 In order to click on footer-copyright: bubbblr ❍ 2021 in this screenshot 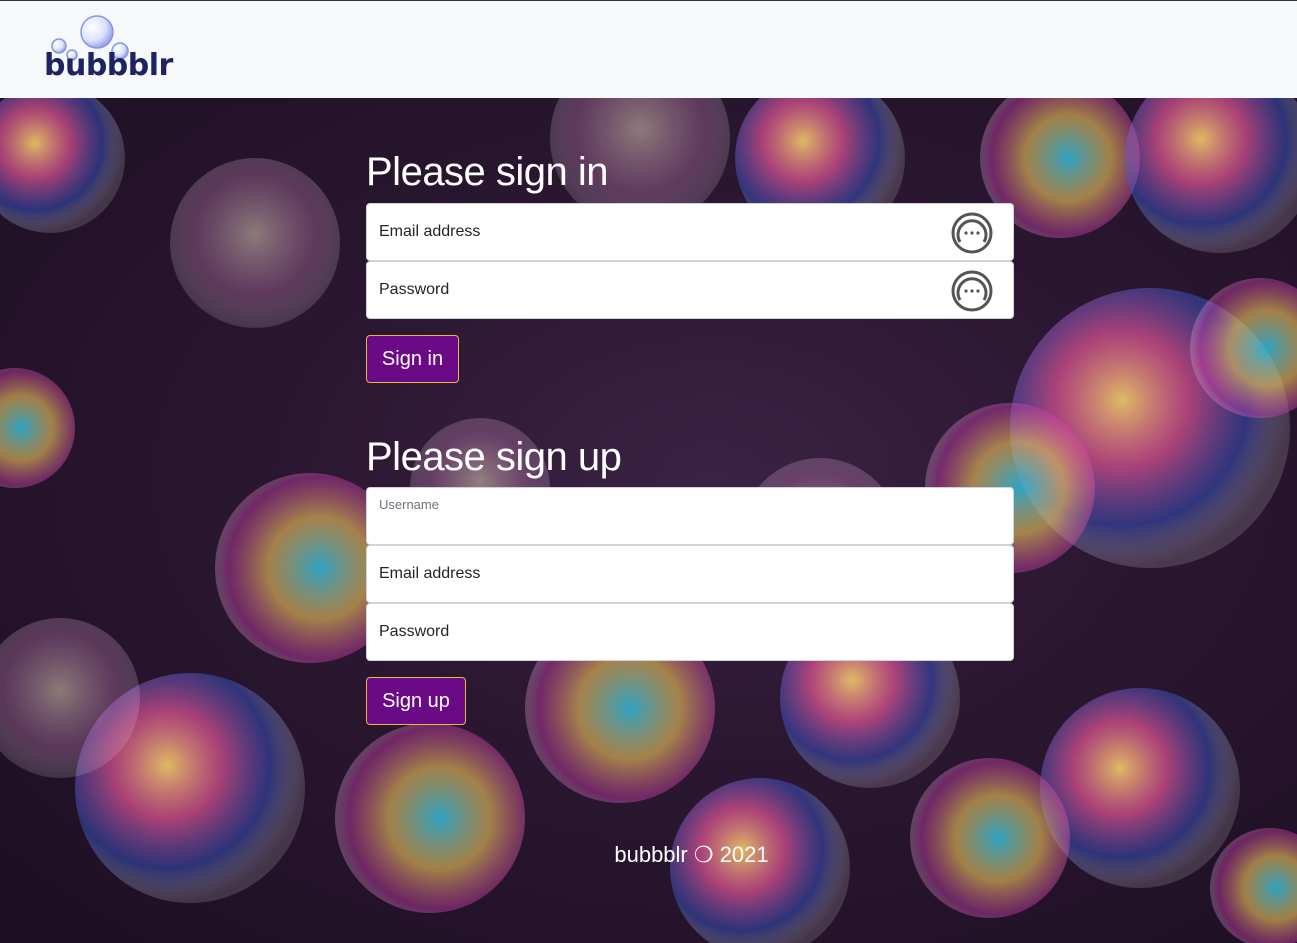, I will do `click(691, 854)`.